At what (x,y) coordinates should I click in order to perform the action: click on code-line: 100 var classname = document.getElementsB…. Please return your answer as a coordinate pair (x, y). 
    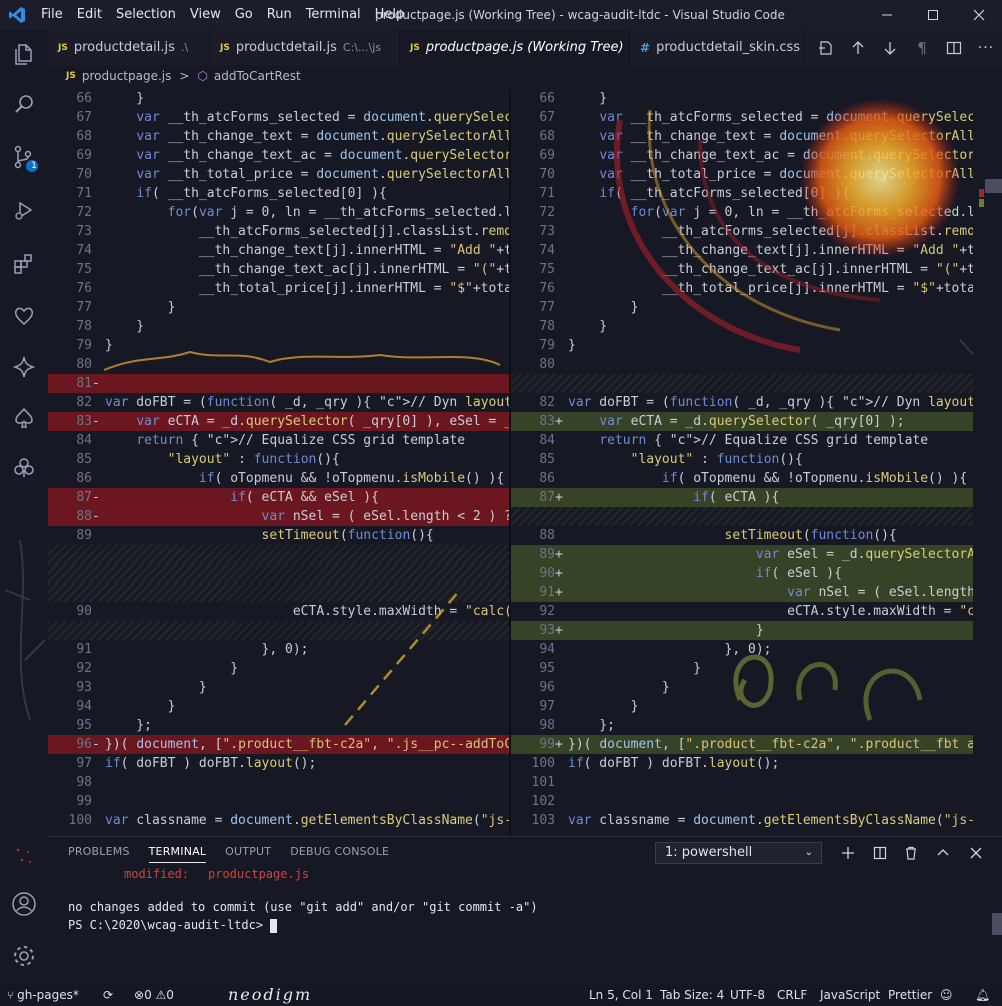
    Looking at the image, I should click on (279, 820).